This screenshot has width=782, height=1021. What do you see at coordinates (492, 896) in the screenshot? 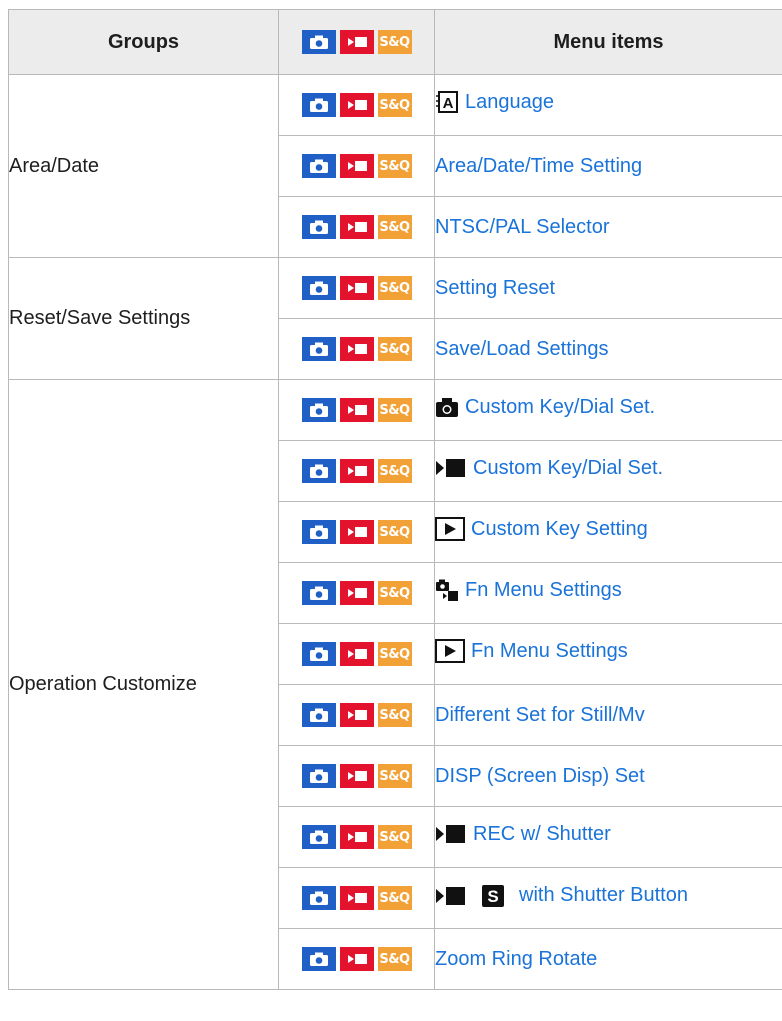
I see `svg-text: S` at bounding box center [492, 896].